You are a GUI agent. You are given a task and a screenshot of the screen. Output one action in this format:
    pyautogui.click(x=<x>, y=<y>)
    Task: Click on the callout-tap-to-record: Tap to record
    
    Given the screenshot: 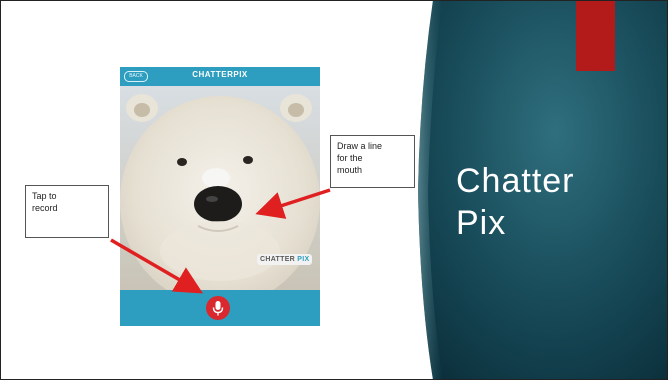 What is the action you would take?
    pyautogui.click(x=67, y=211)
    